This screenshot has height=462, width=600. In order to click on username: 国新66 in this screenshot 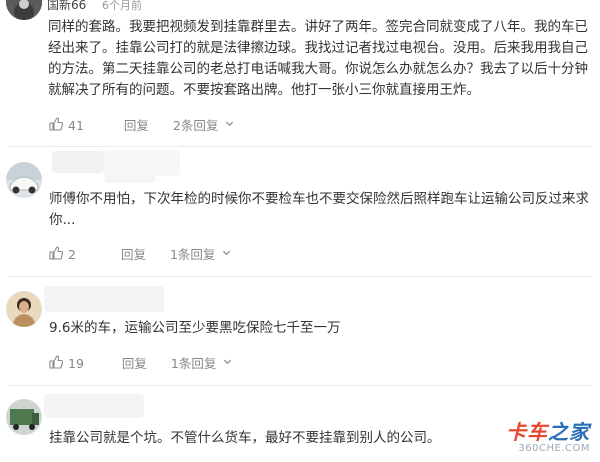, I will do `click(66, 6)`.